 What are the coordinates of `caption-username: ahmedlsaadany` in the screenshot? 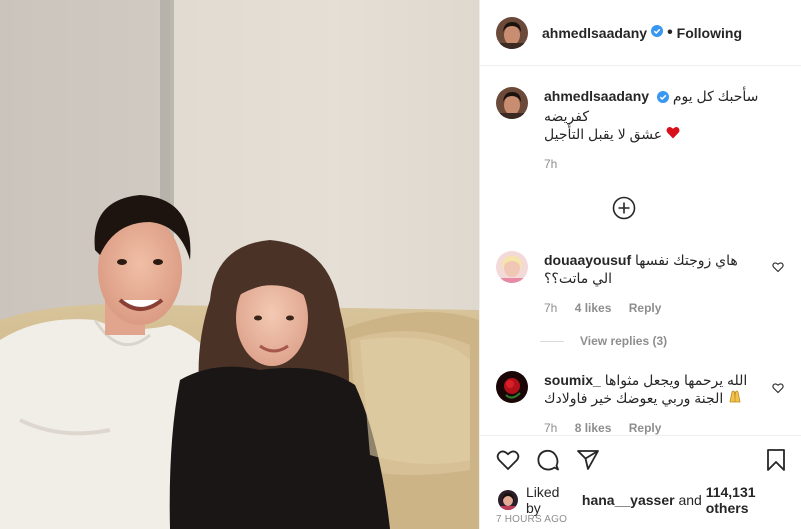 It's located at (596, 96).